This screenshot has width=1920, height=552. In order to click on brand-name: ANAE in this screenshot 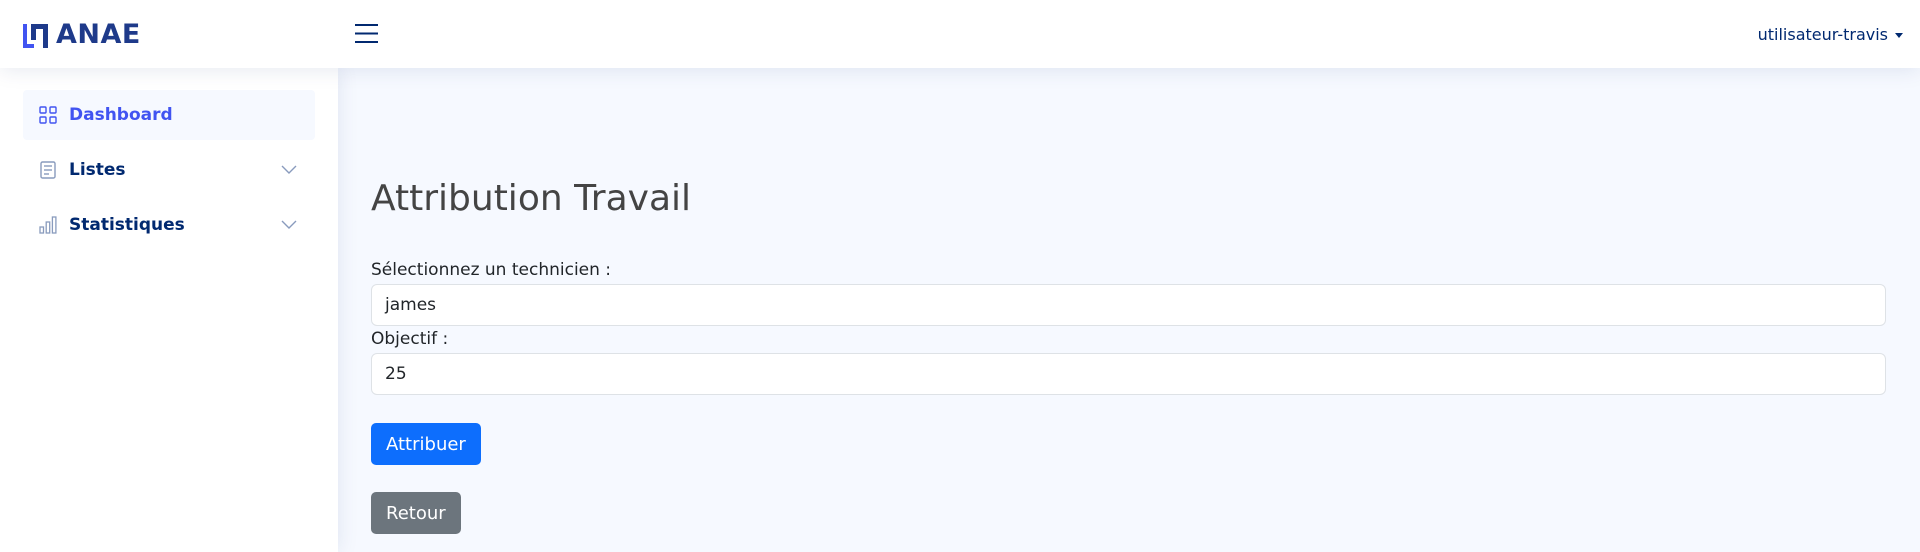, I will do `click(98, 34)`.